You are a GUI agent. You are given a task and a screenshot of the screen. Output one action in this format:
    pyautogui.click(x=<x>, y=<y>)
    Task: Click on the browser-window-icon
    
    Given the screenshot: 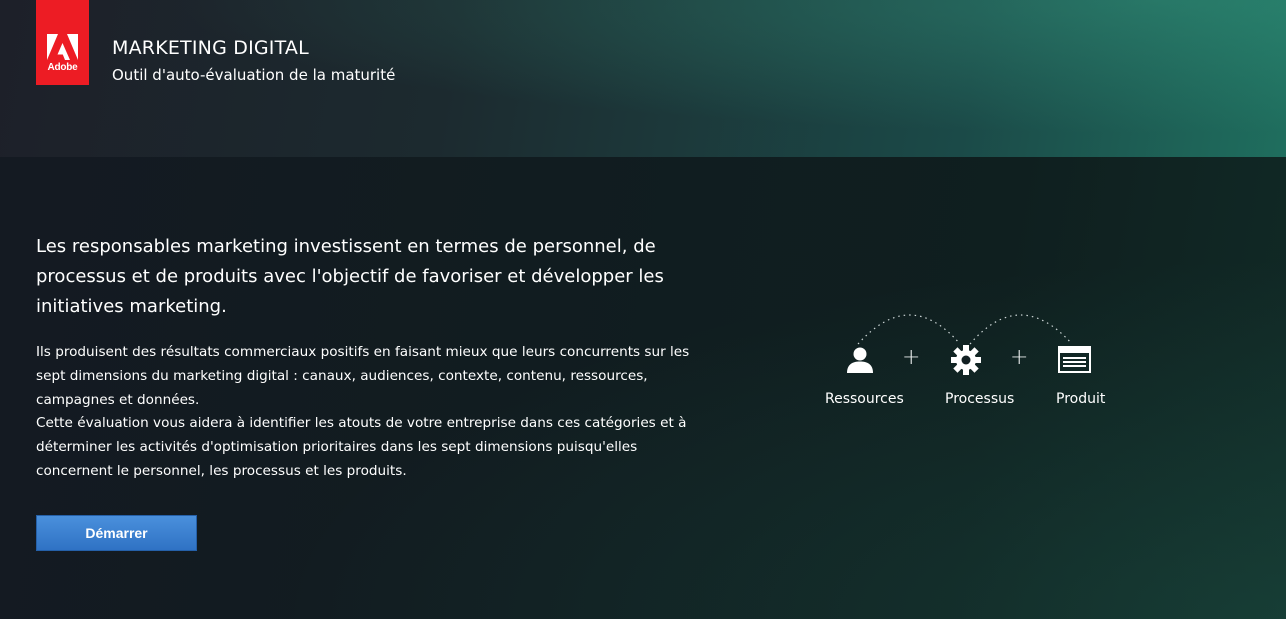 What is the action you would take?
    pyautogui.click(x=1074, y=359)
    